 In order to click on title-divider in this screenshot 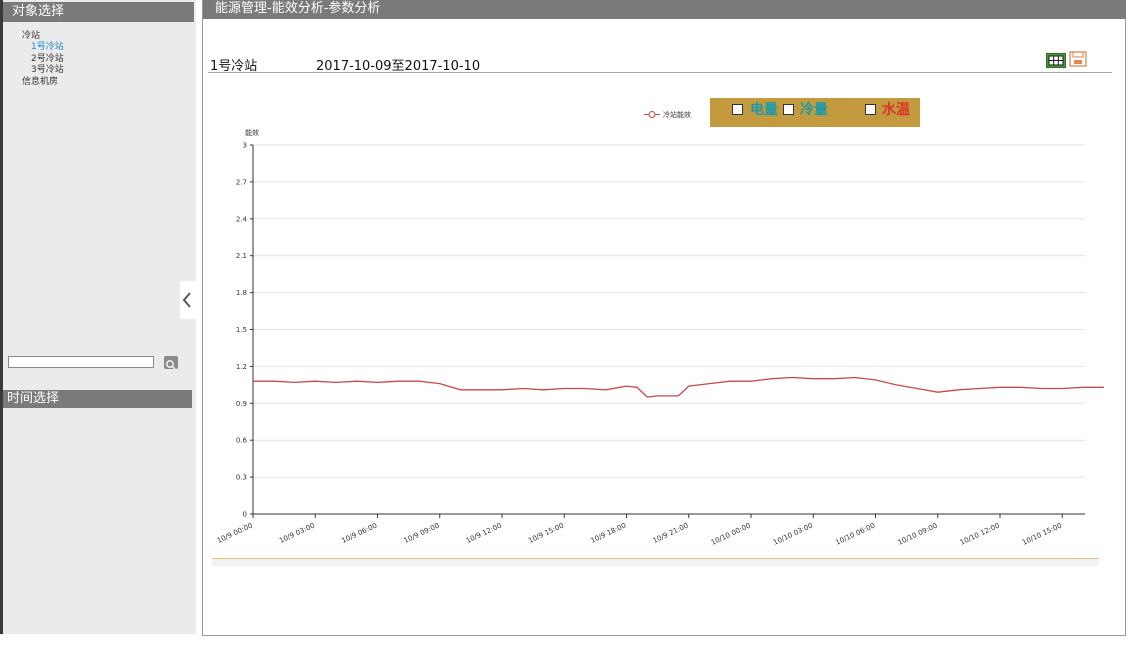, I will do `click(660, 72)`.